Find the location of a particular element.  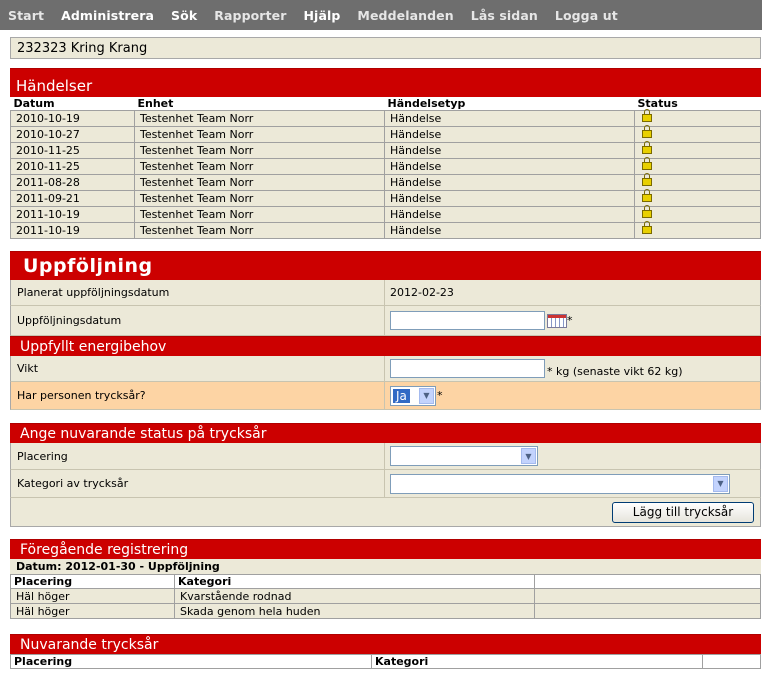

nav-hjalp: Hjälp is located at coordinates (322, 15).